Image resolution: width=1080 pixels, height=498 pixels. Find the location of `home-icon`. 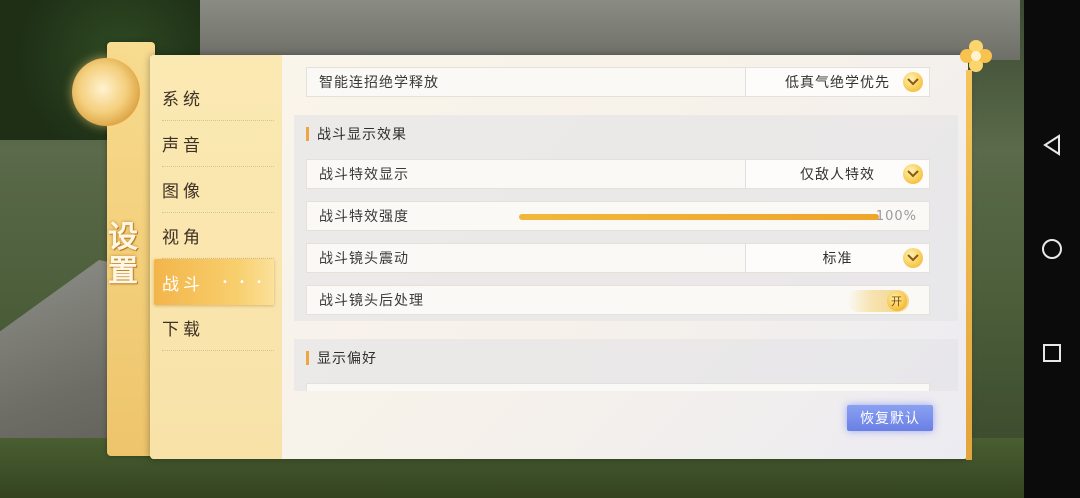

home-icon is located at coordinates (1052, 249).